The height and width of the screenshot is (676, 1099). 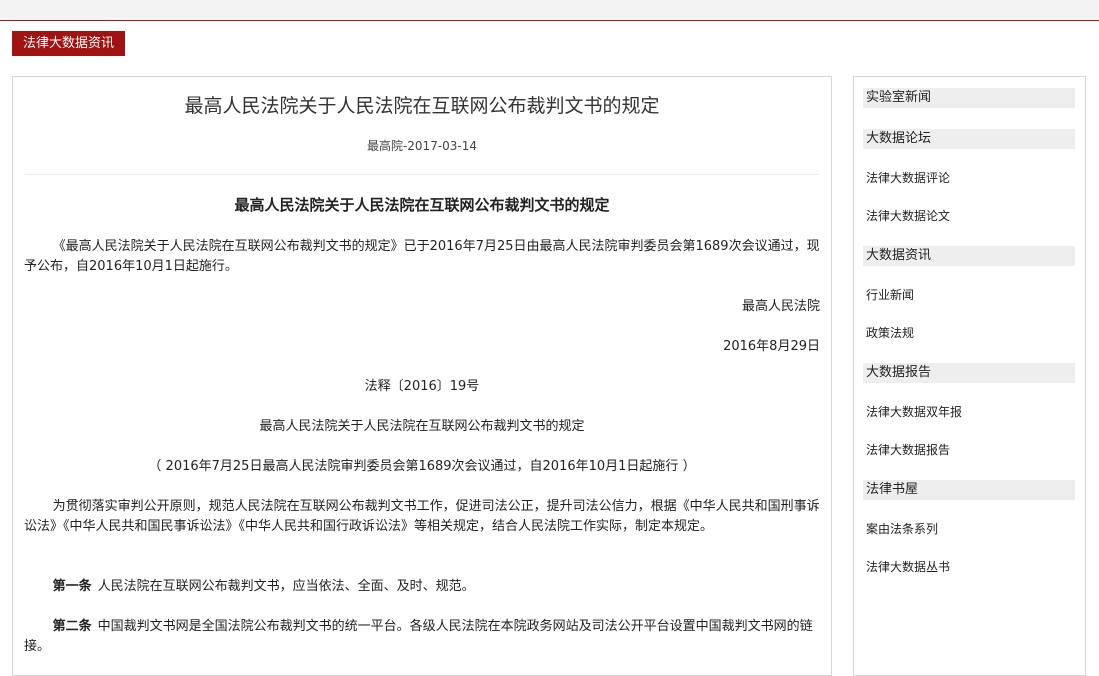 What do you see at coordinates (969, 373) in the screenshot?
I see `sidebar-heading-reports: 大数据报告` at bounding box center [969, 373].